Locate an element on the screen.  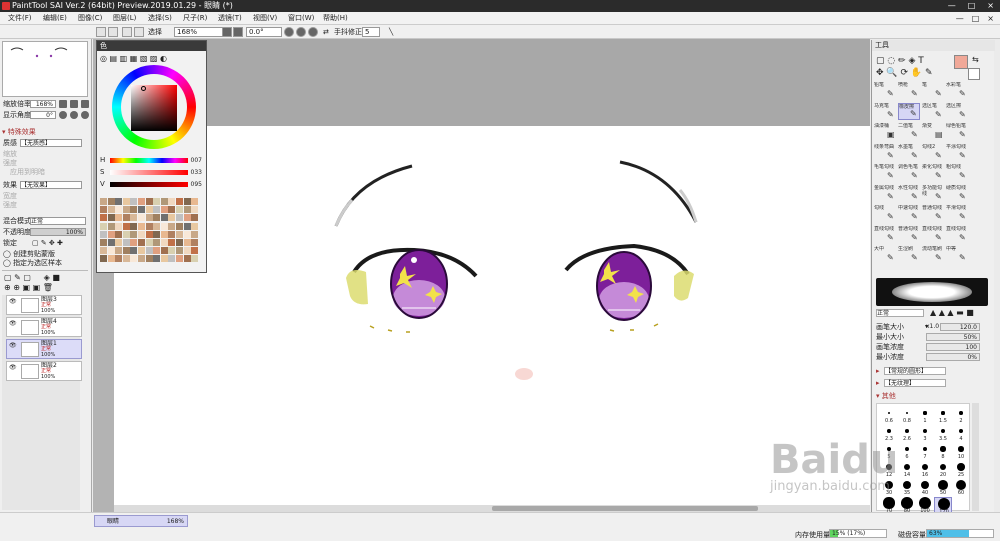
zoom-in-icon is located at coordinates (238, 32).